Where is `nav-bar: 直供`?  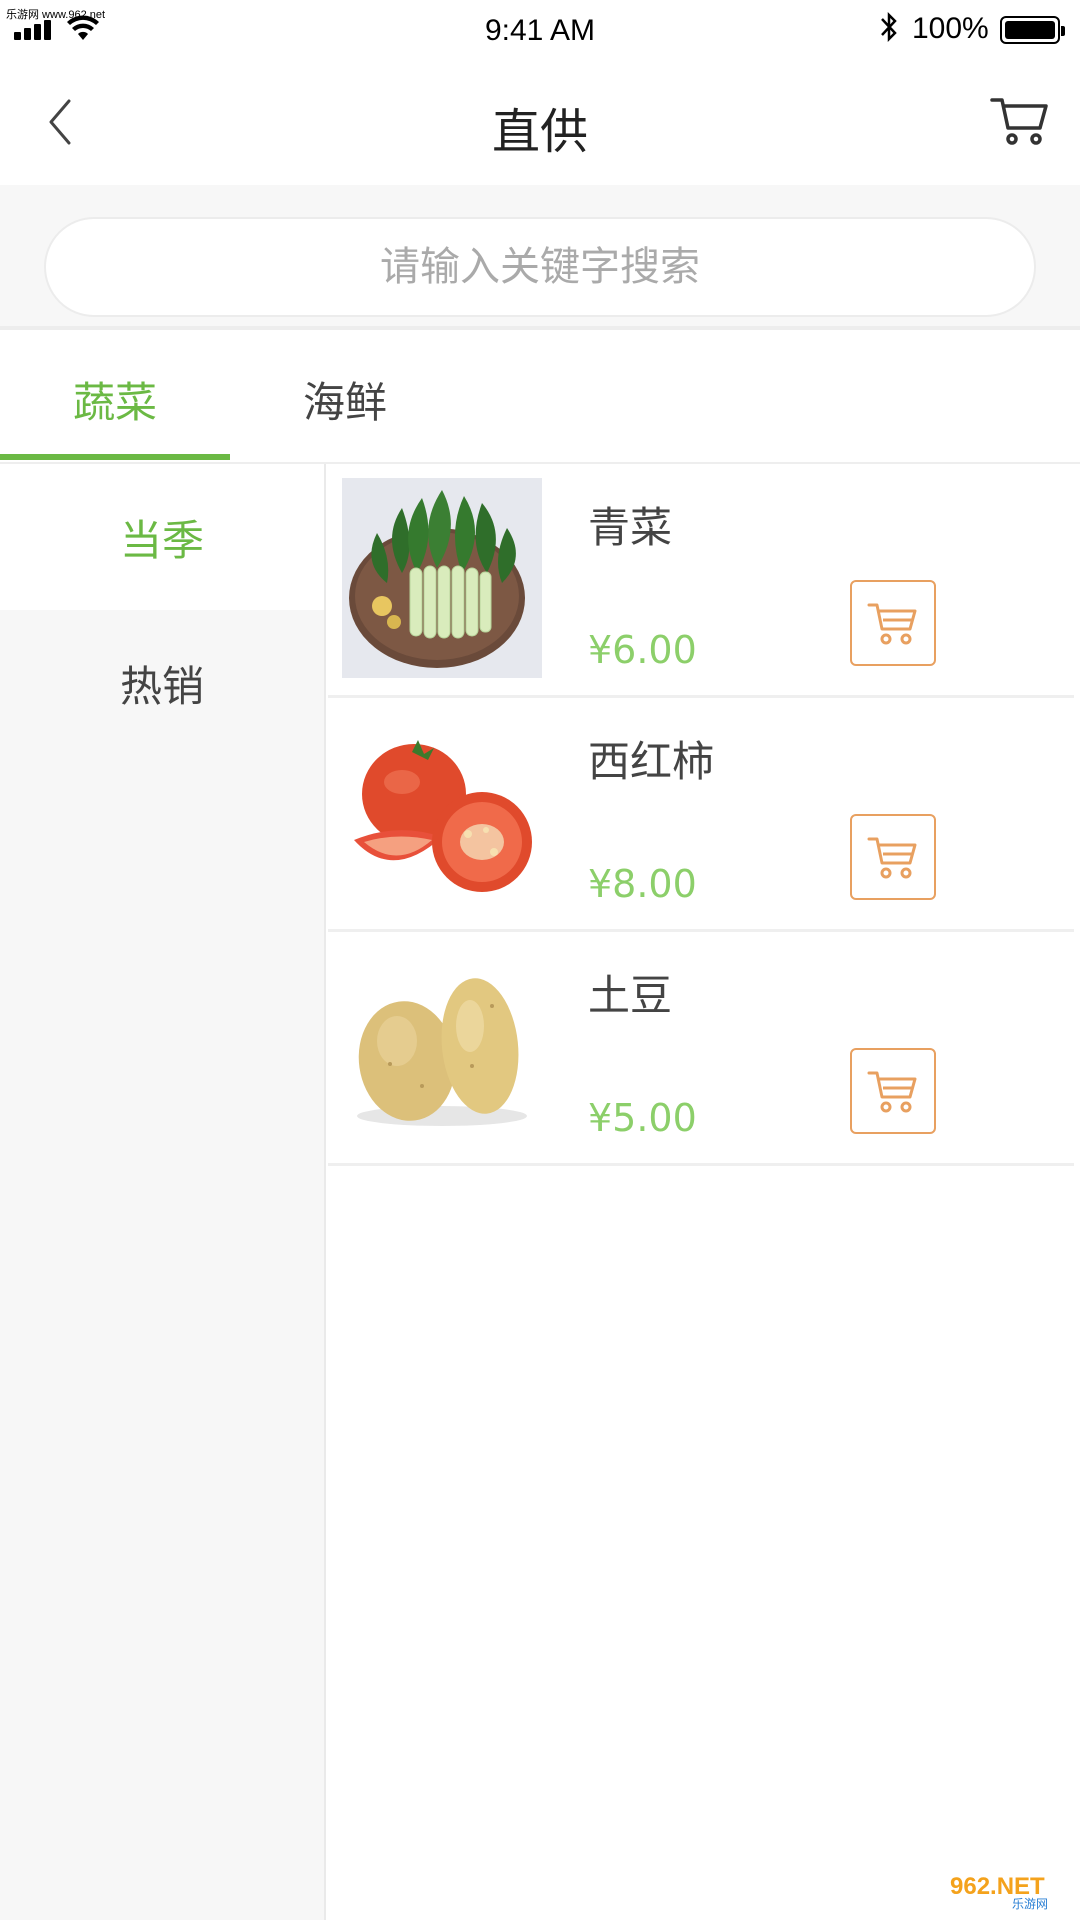
nav-bar: 直供 is located at coordinates (540, 122).